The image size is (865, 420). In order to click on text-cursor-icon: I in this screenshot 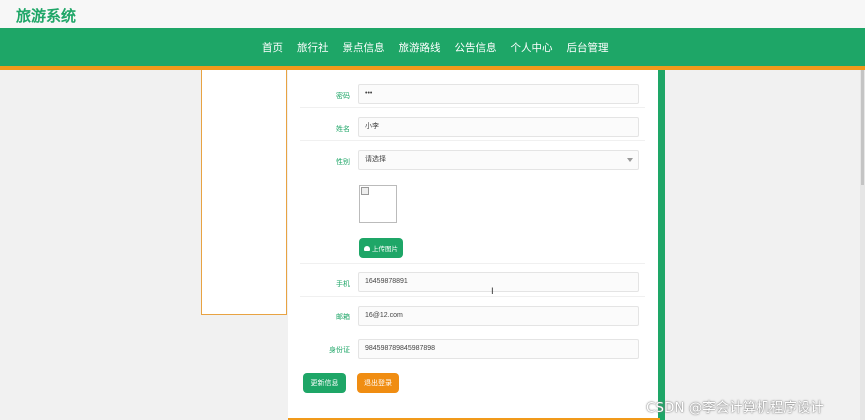, I will do `click(492, 292)`.